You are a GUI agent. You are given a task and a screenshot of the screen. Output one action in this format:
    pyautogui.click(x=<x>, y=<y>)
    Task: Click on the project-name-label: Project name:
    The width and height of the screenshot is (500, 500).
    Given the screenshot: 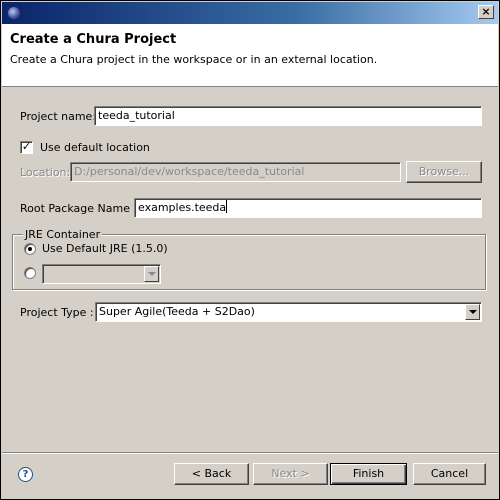 What is the action you would take?
    pyautogui.click(x=58, y=116)
    